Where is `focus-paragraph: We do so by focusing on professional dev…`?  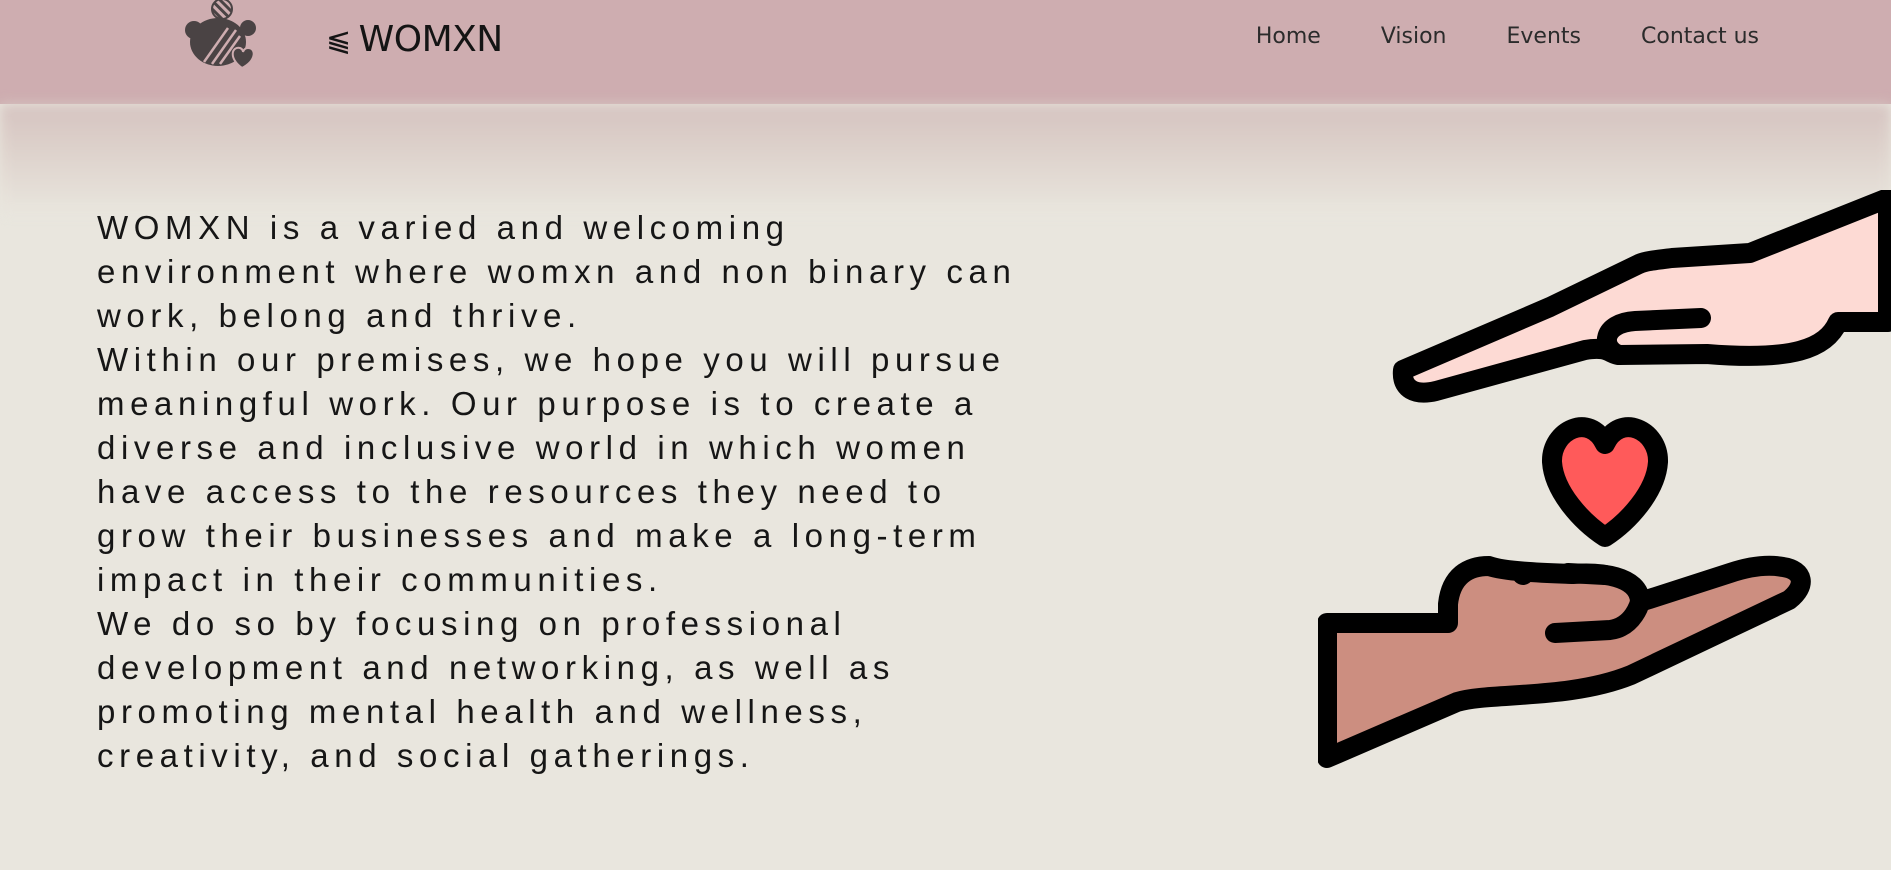 focus-paragraph: We do so by focusing on professional dev… is located at coordinates (496, 689).